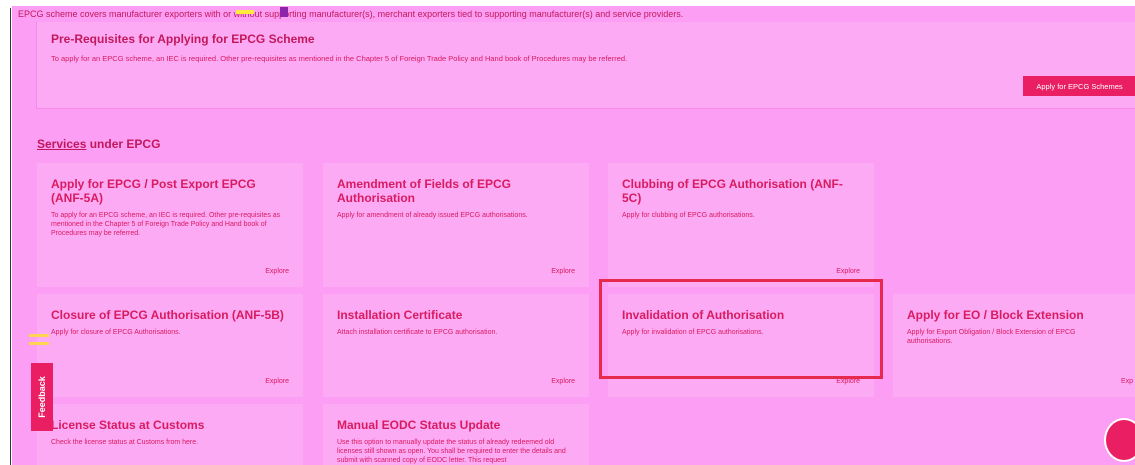 The width and height of the screenshot is (1135, 465). I want to click on services-heading-part1: Services, so click(62, 144).